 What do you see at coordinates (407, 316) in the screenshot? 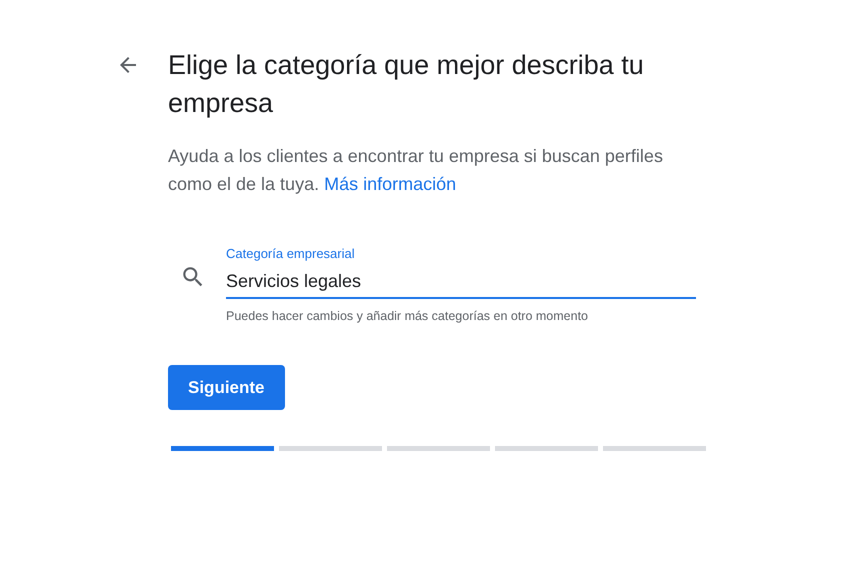
I see `helper-text: Puedes hacer cambios y añadir más categorías en otro momento` at bounding box center [407, 316].